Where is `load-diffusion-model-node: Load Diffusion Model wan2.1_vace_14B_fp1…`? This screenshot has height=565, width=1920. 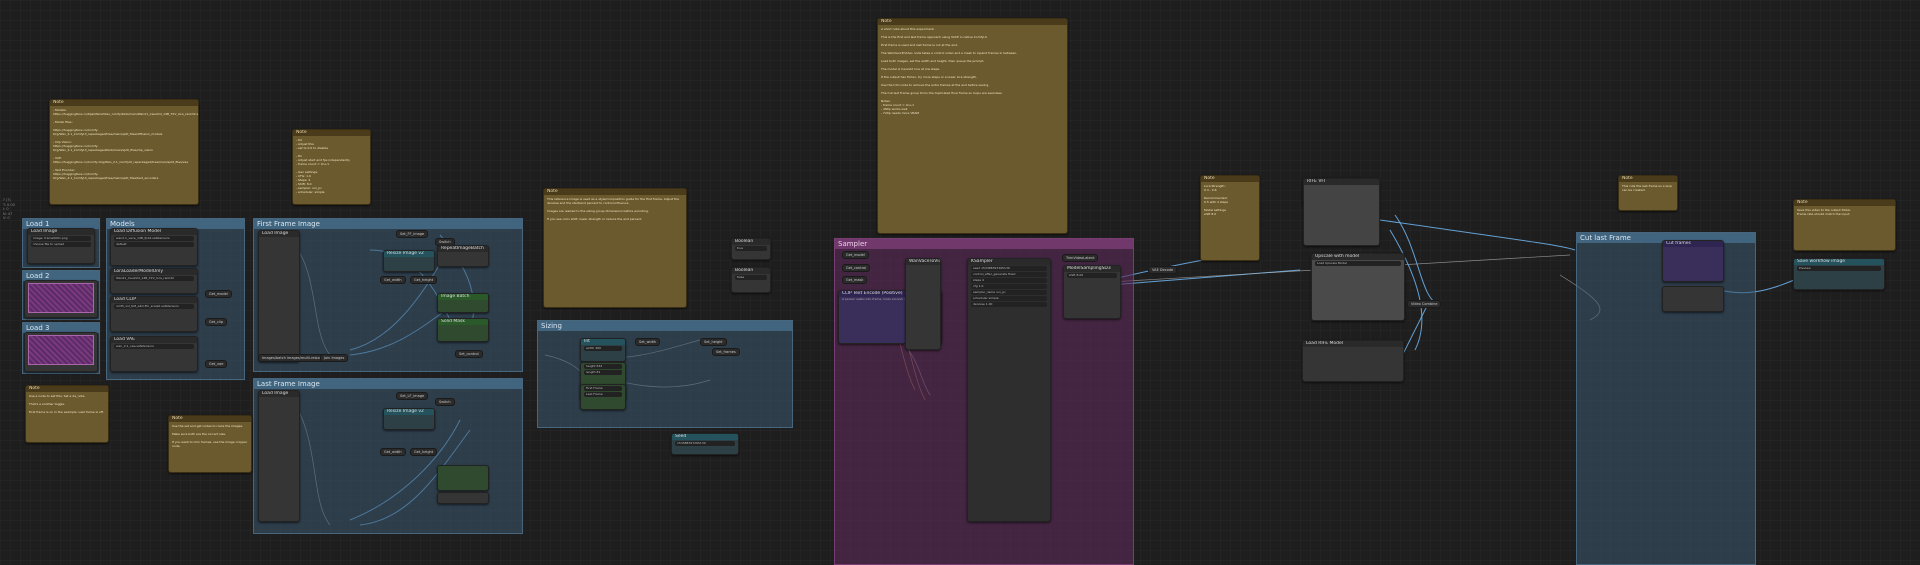 load-diffusion-model-node: Load Diffusion Model wan2.1_vace_14B_fp1… is located at coordinates (154, 247).